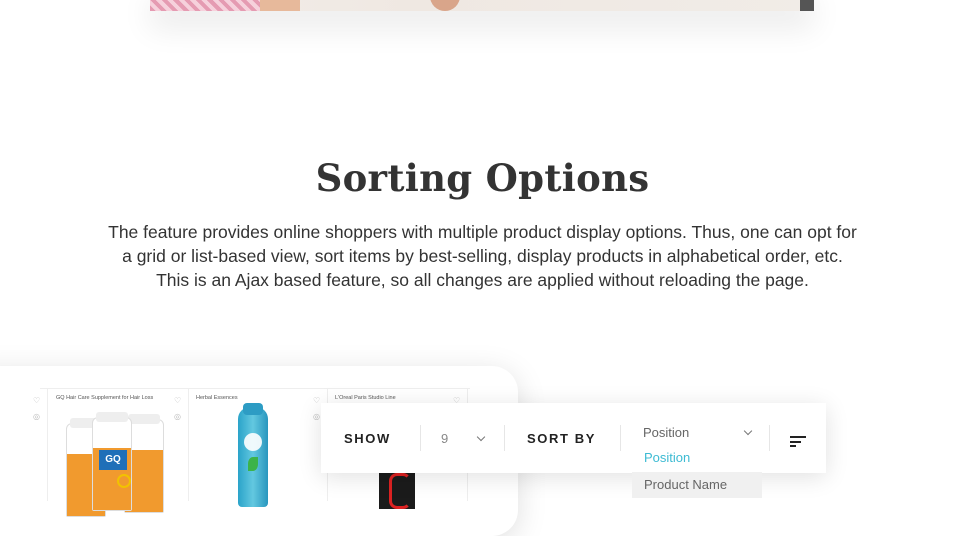 Image resolution: width=965 pixels, height=536 pixels. I want to click on hero-model-hand, so click(280, 5).